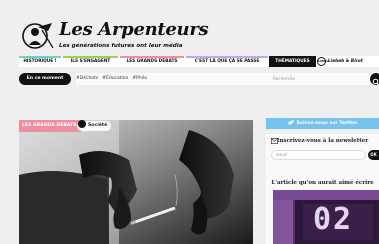 This screenshot has height=244, width=379. I want to click on nav-item-ca-se-passe: C'EST LÀ QUE ÇA SE PASSE, so click(227, 61).